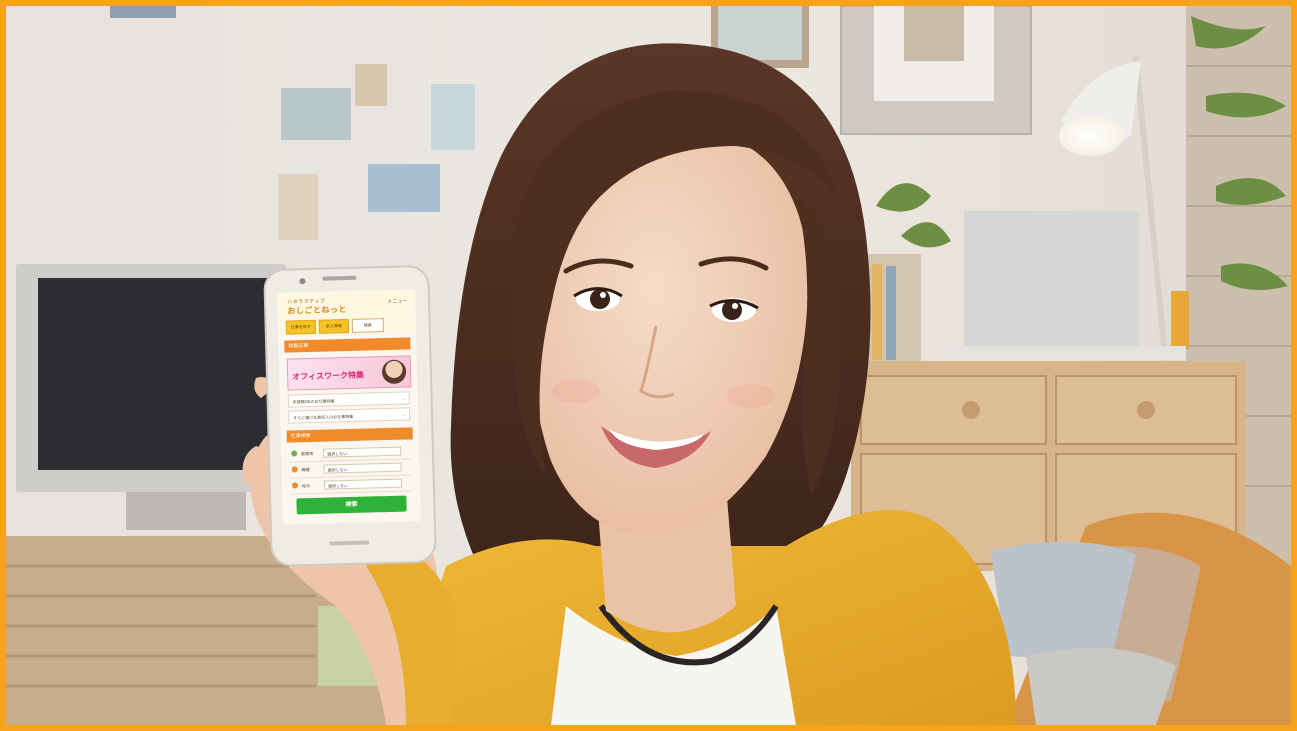  I want to click on phone-menu-link: メニュー, so click(397, 301).